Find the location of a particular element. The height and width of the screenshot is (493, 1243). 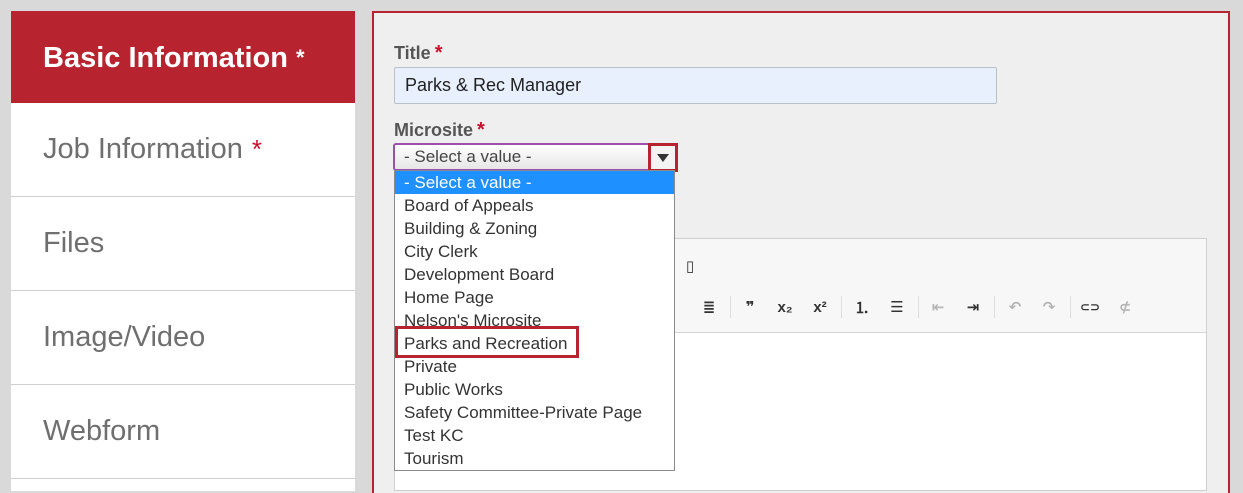

template-icon: ▯ is located at coordinates (690, 266).